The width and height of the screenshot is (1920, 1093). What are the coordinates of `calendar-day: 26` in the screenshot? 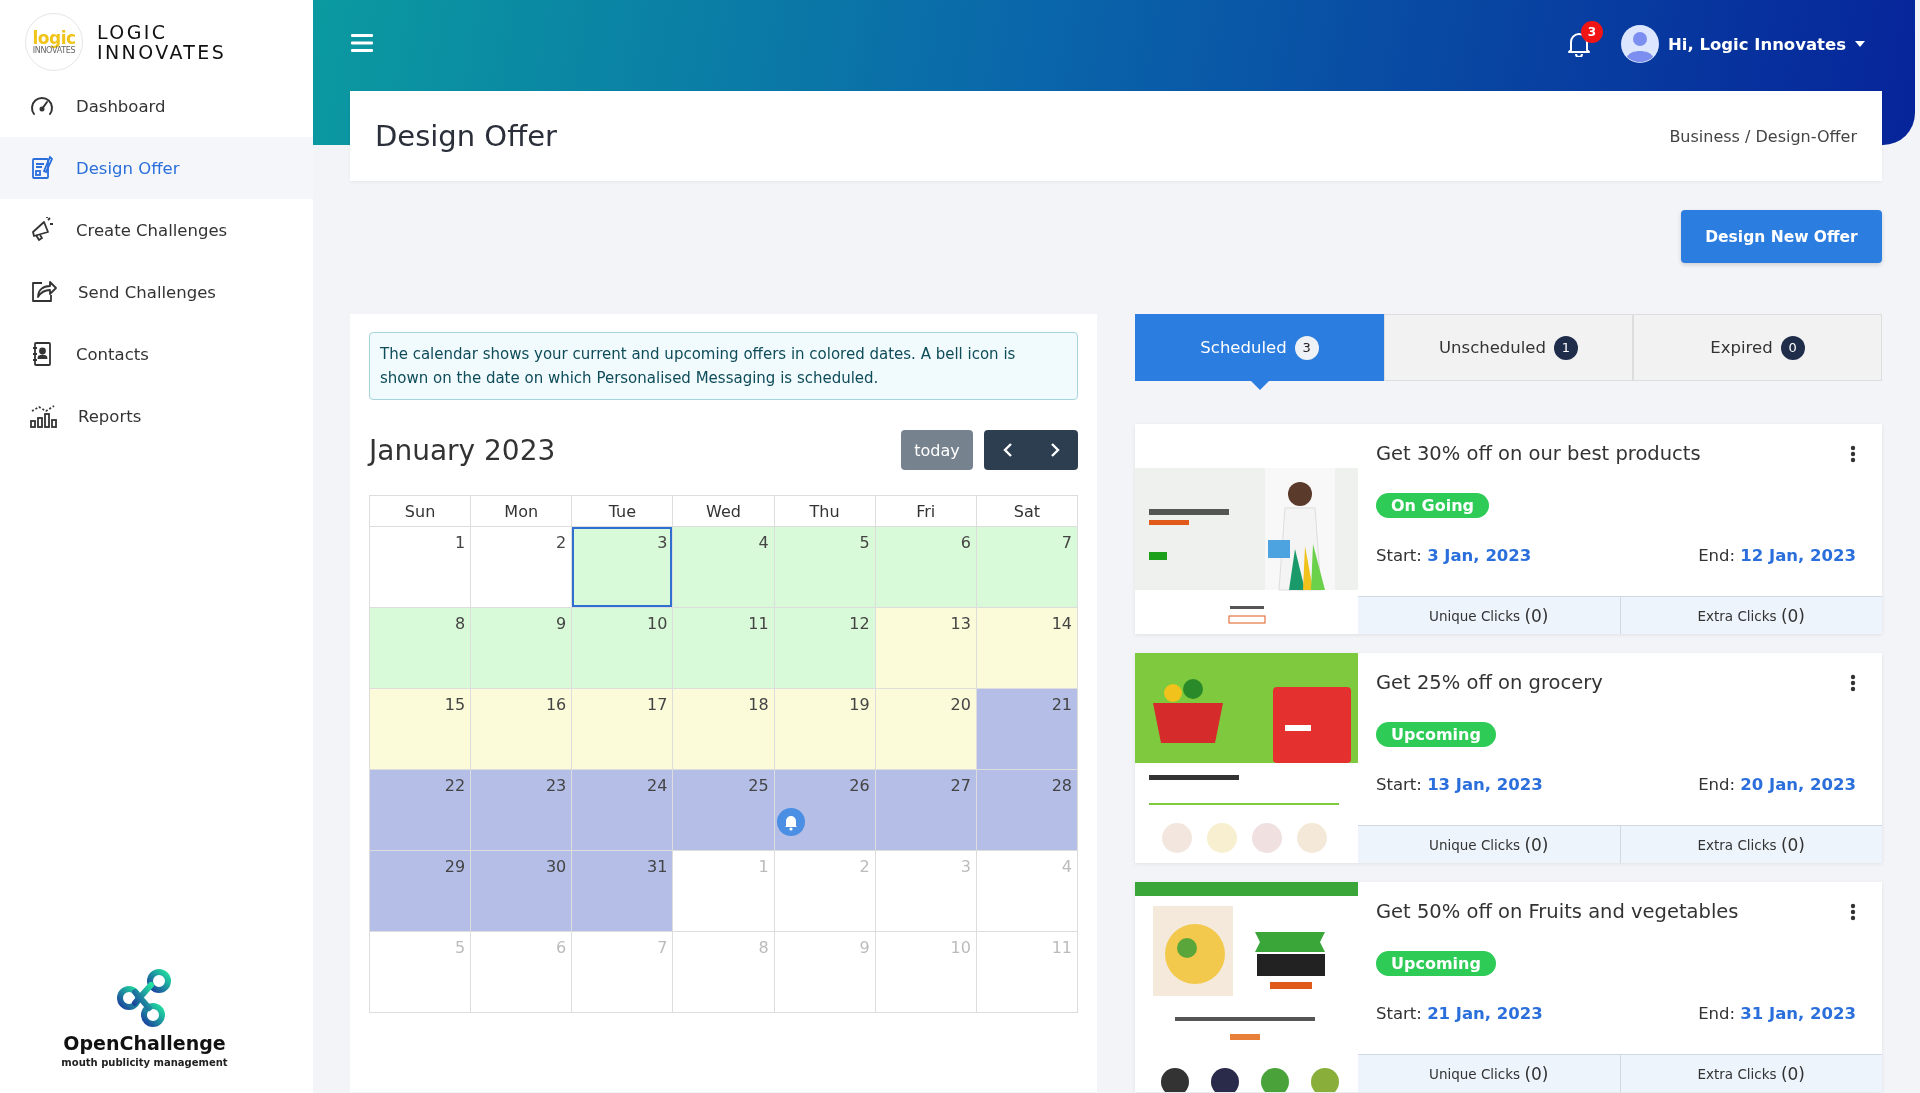 It's located at (825, 810).